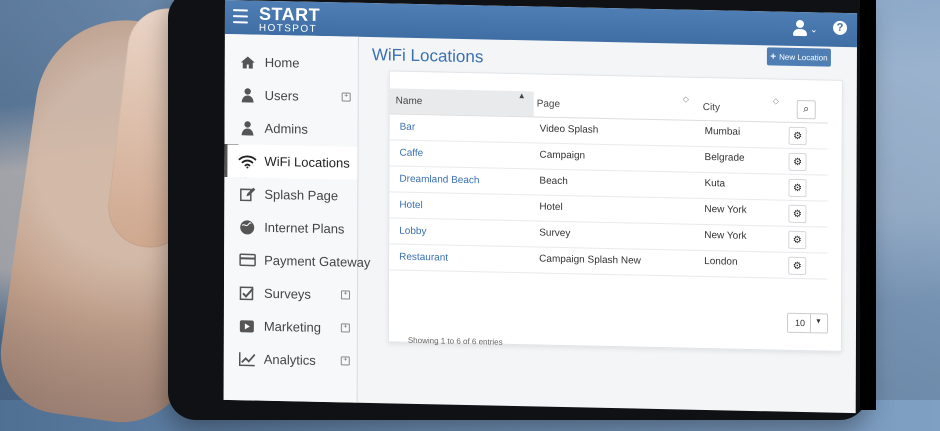 Image resolution: width=940 pixels, height=431 pixels. I want to click on location-name-link: Restaurant, so click(423, 258).